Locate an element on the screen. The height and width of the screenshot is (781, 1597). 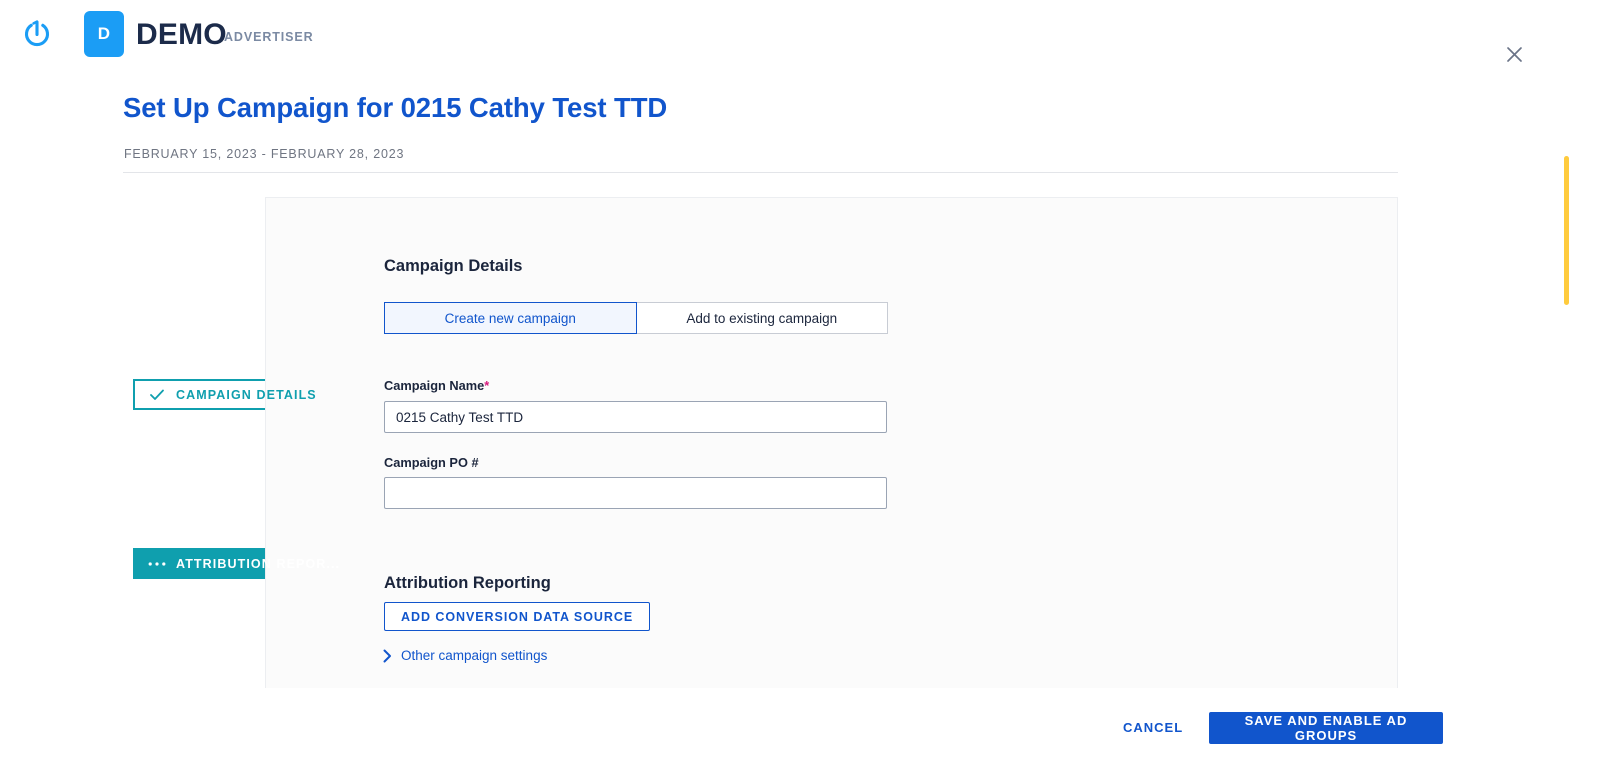
campaign-details-heading: Campaign Details is located at coordinates (453, 266).